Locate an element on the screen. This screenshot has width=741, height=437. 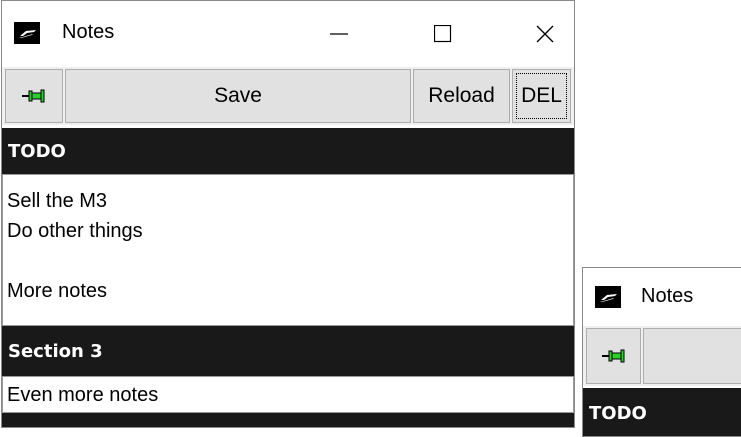
minimize-icon is located at coordinates (339, 34).